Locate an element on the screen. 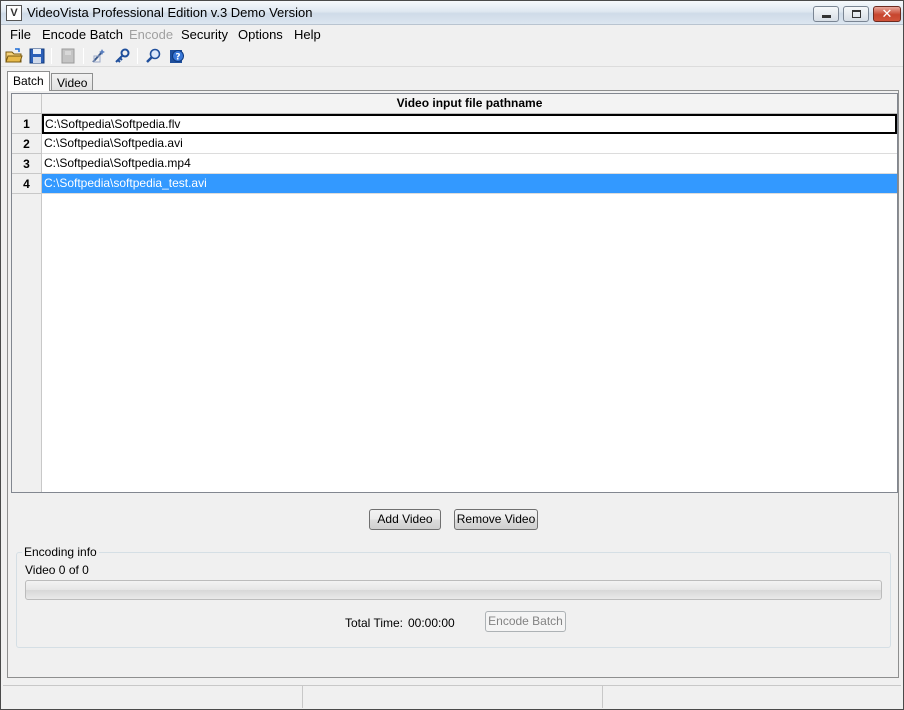 The width and height of the screenshot is (904, 710). row-number: 2 is located at coordinates (27, 144).